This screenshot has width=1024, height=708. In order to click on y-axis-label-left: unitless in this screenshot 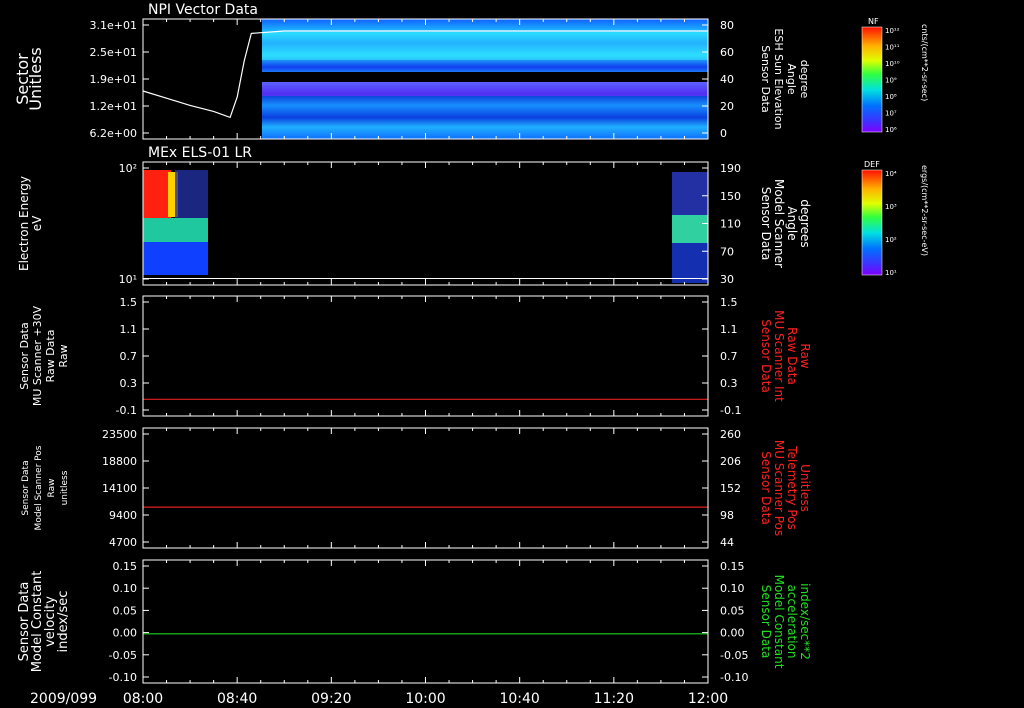, I will do `click(65, 487)`.